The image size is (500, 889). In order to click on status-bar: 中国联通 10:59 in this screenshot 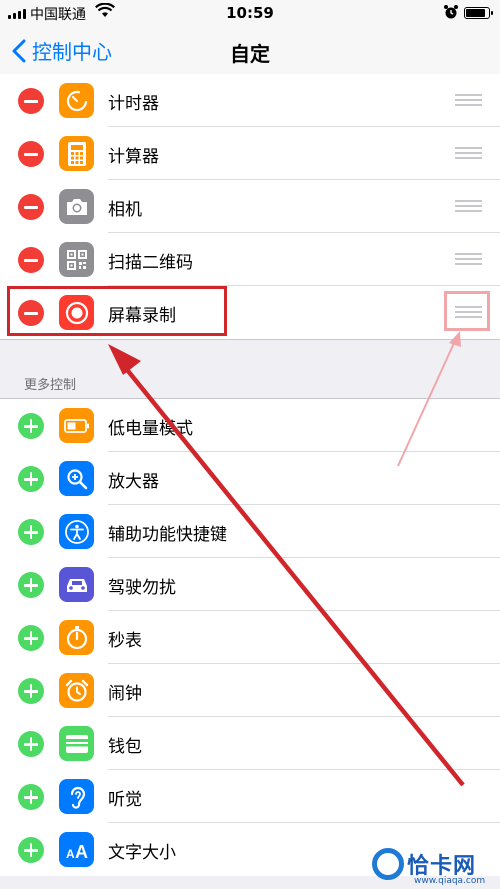, I will do `click(250, 13)`.